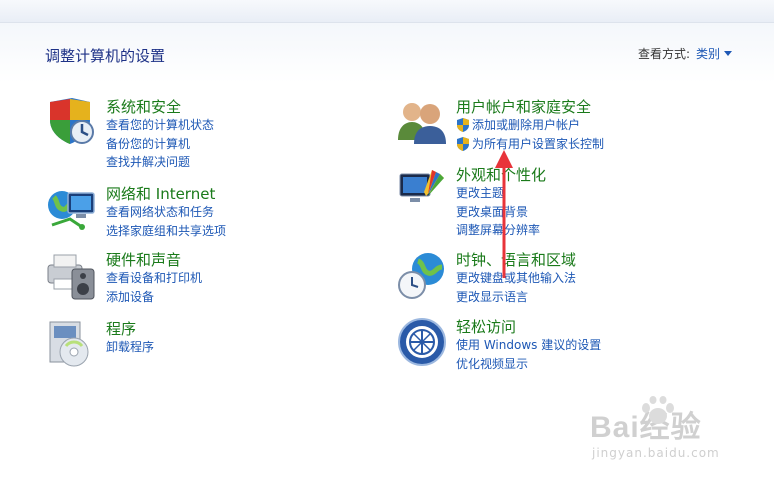 The height and width of the screenshot is (484, 774). I want to click on baidu-watermark: Bai经验 jingyan.baidu.com, so click(655, 428).